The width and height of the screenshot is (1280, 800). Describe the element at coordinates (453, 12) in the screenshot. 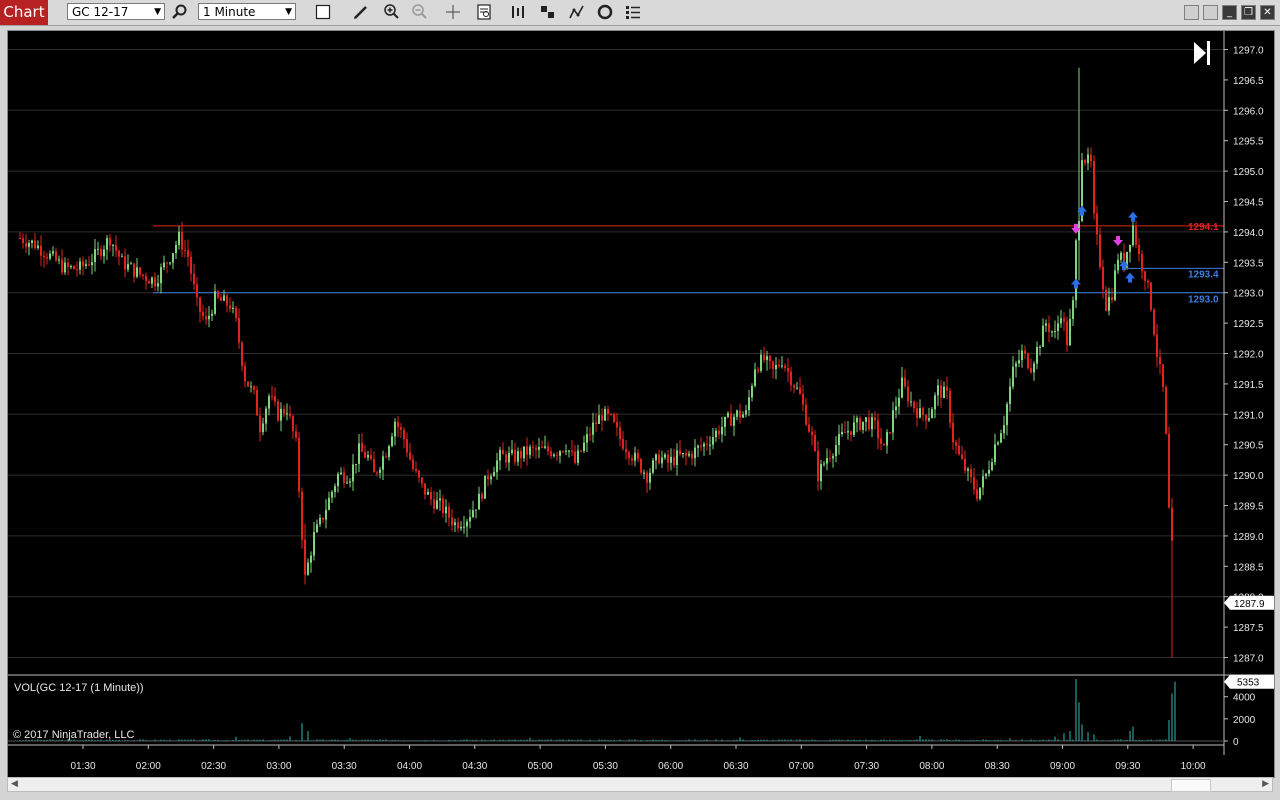

I see `crosshair-icon` at that location.